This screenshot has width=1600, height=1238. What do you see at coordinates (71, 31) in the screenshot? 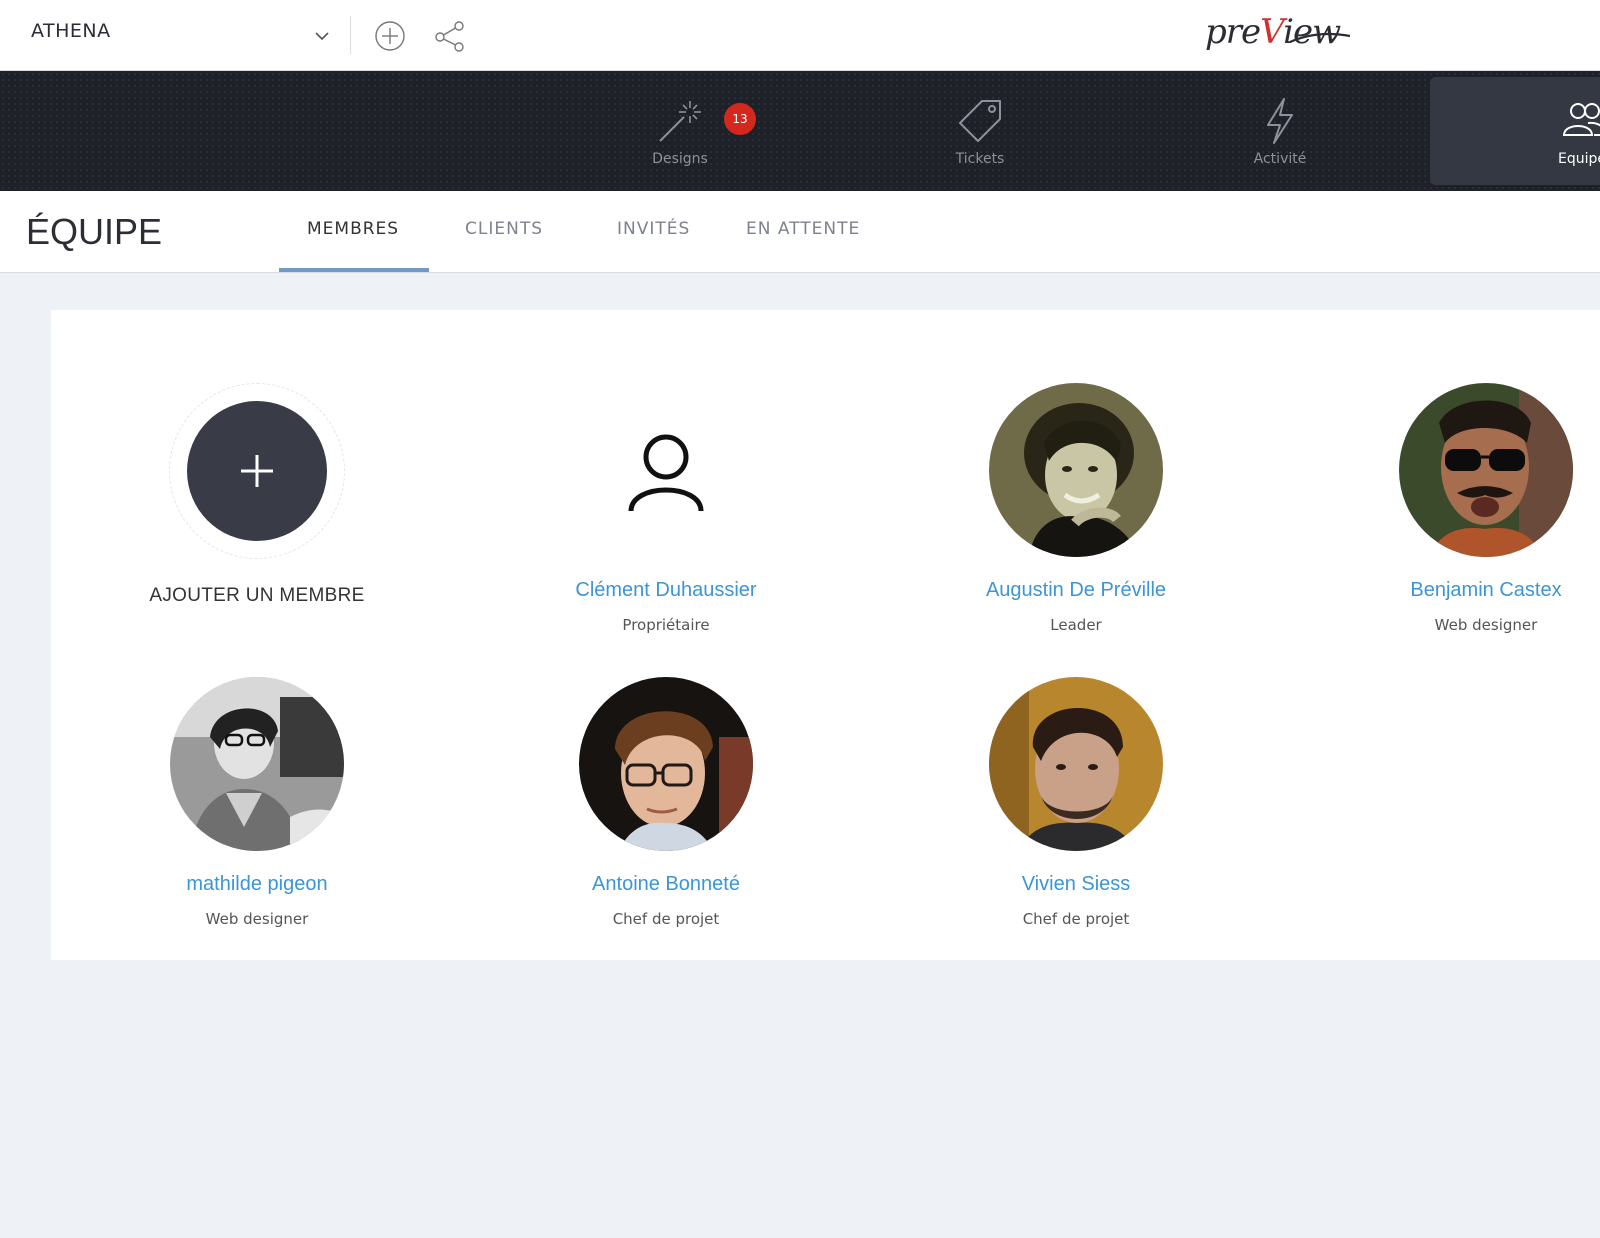
I see `project-name: ATHENA` at bounding box center [71, 31].